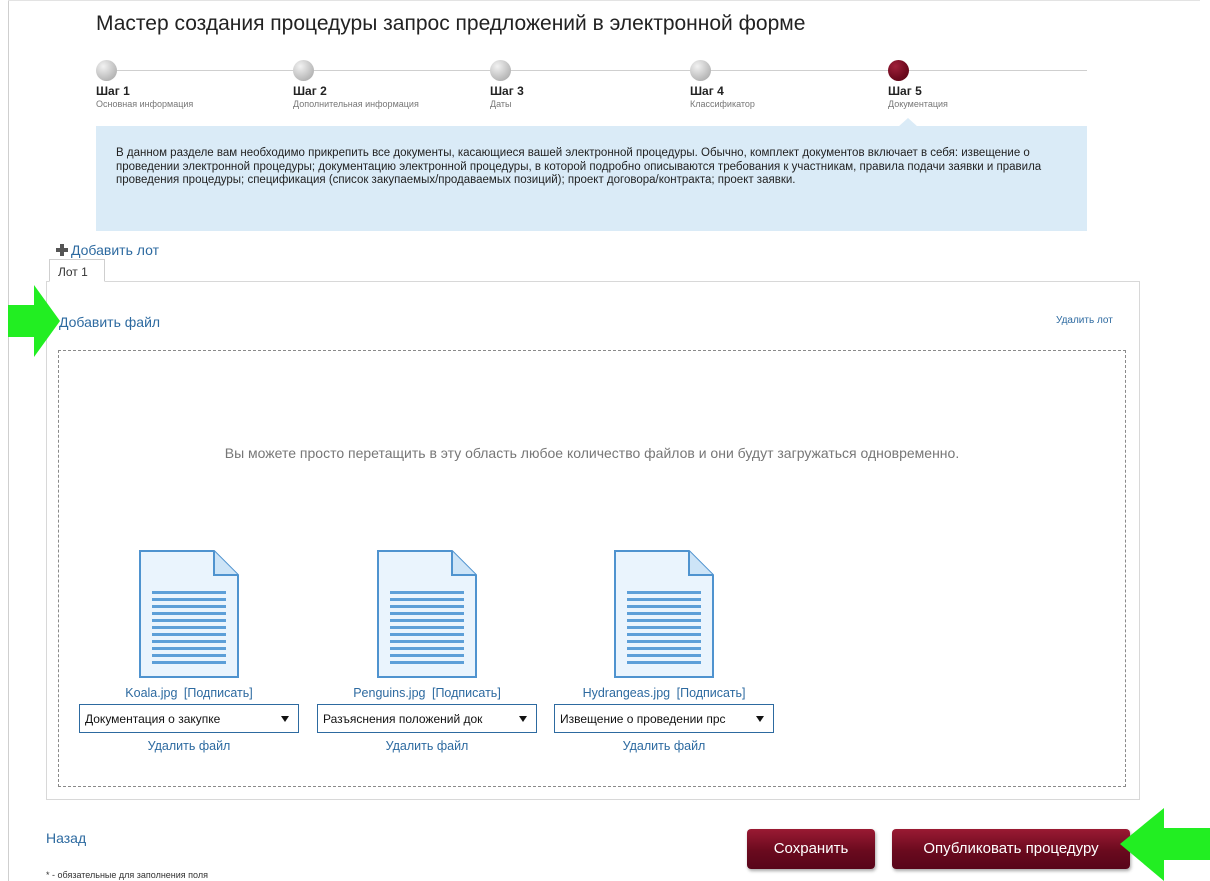  I want to click on file-links: Hydrangeas.jpg [Подписать], so click(664, 693).